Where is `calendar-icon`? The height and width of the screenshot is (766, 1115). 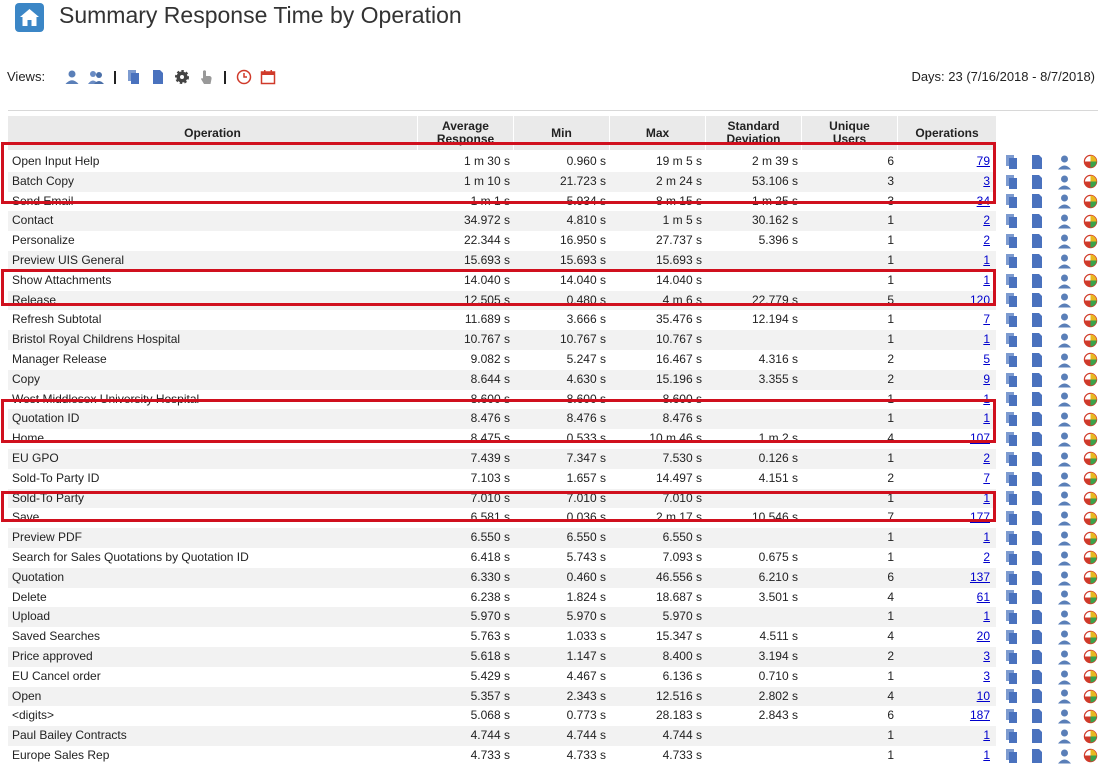
calendar-icon is located at coordinates (268, 77).